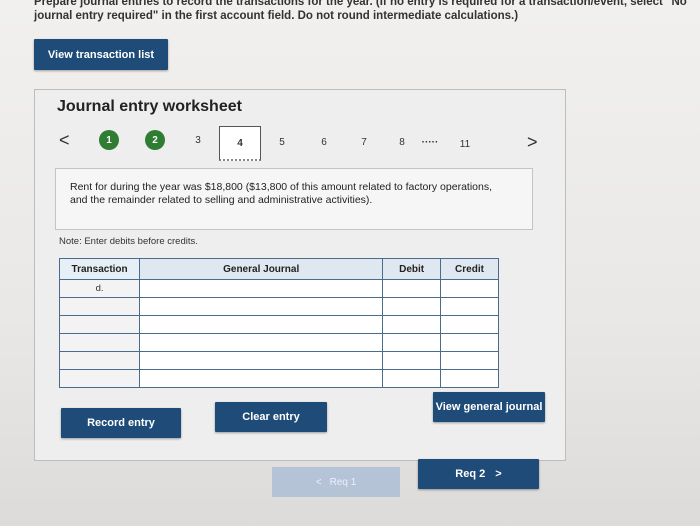 The image size is (700, 526). What do you see at coordinates (240, 143) in the screenshot?
I see `step-4-current: 4` at bounding box center [240, 143].